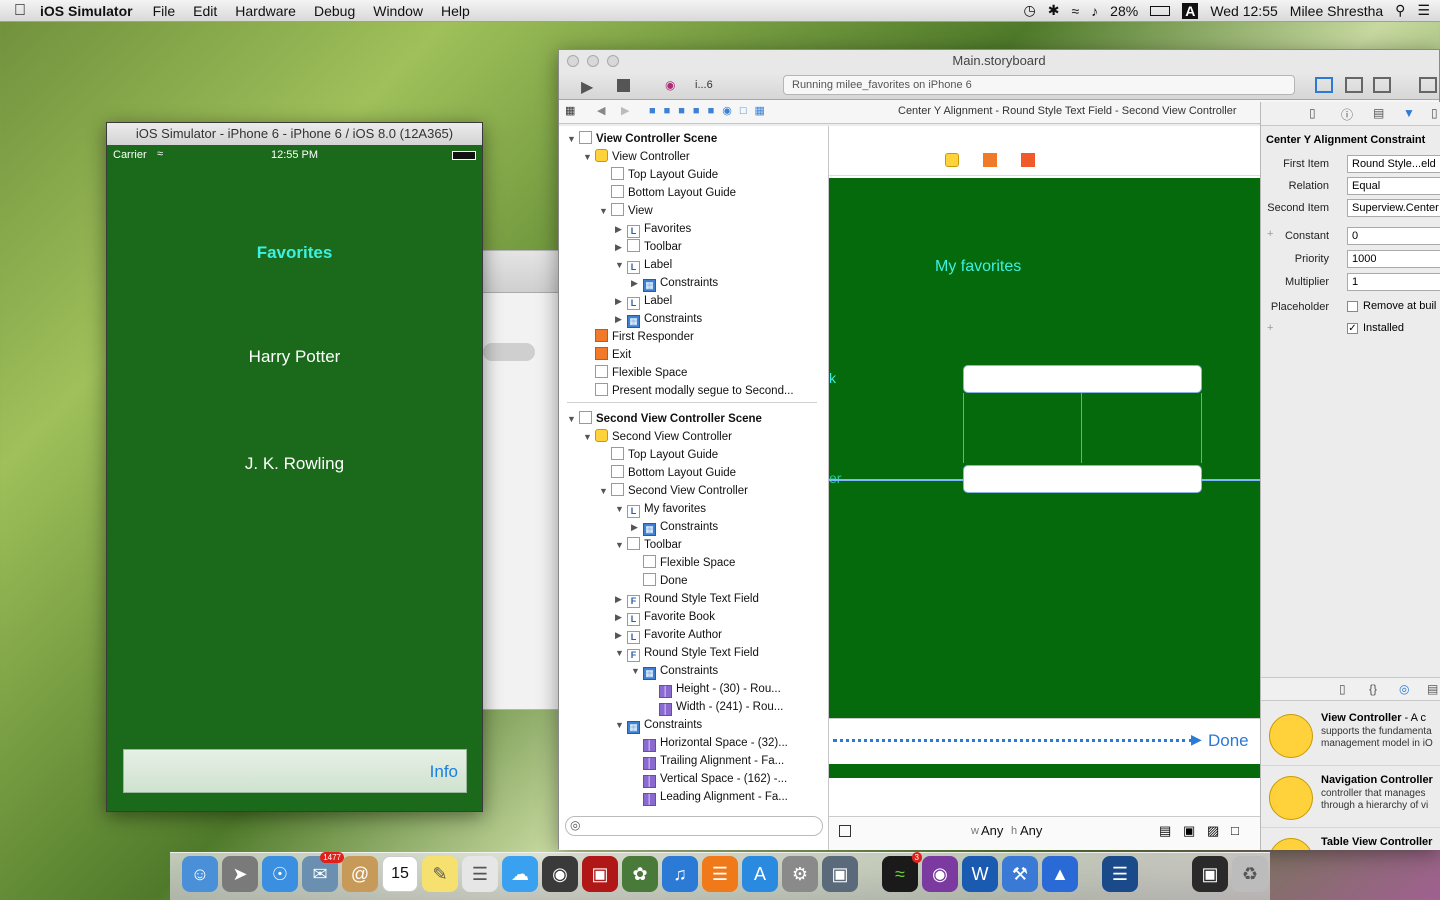  What do you see at coordinates (680, 874) in the screenshot?
I see `itunes-dock-icon: ♫` at bounding box center [680, 874].